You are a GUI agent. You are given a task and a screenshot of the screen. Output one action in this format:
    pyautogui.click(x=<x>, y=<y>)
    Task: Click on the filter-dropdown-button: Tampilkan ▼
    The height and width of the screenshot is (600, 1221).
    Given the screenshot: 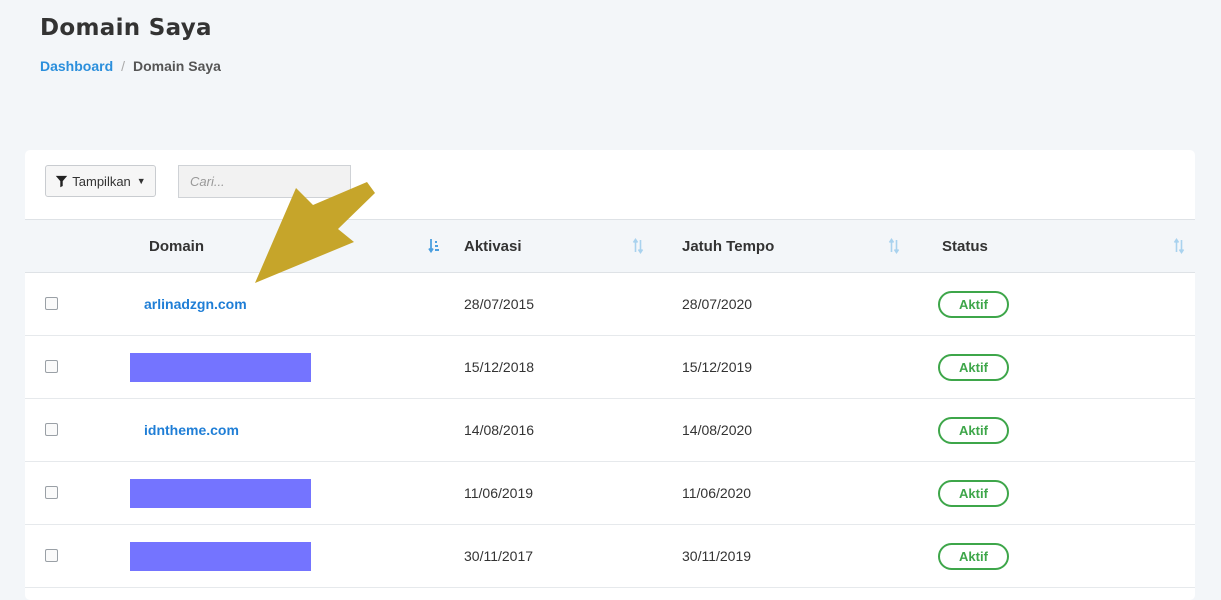 What is the action you would take?
    pyautogui.click(x=100, y=181)
    